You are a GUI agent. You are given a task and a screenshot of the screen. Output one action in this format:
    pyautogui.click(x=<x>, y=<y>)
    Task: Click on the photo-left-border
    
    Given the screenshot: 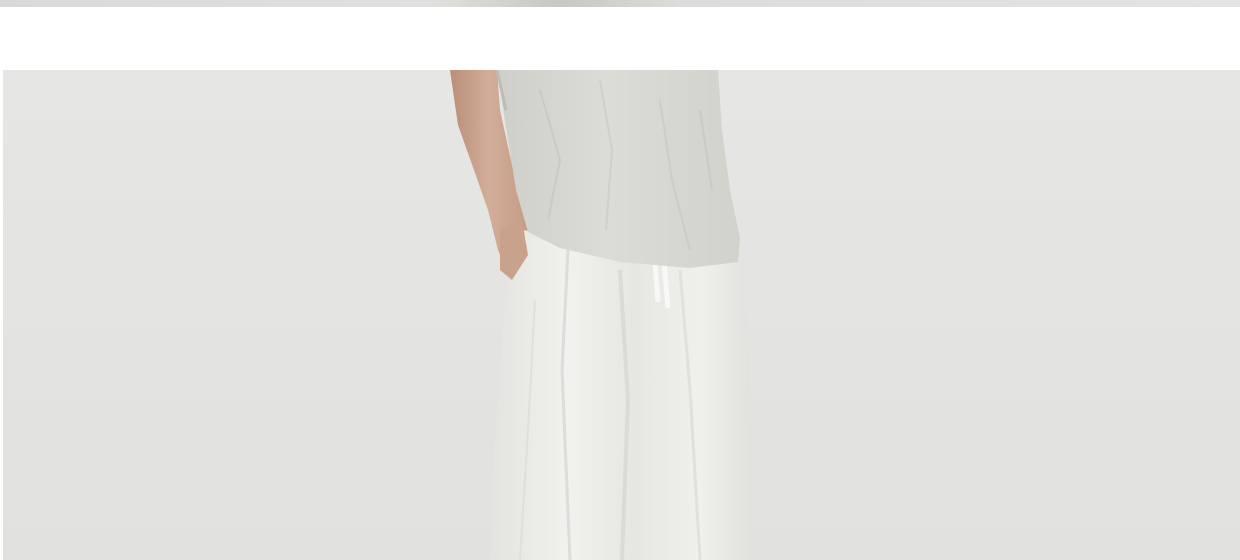 What is the action you would take?
    pyautogui.click(x=1, y=315)
    